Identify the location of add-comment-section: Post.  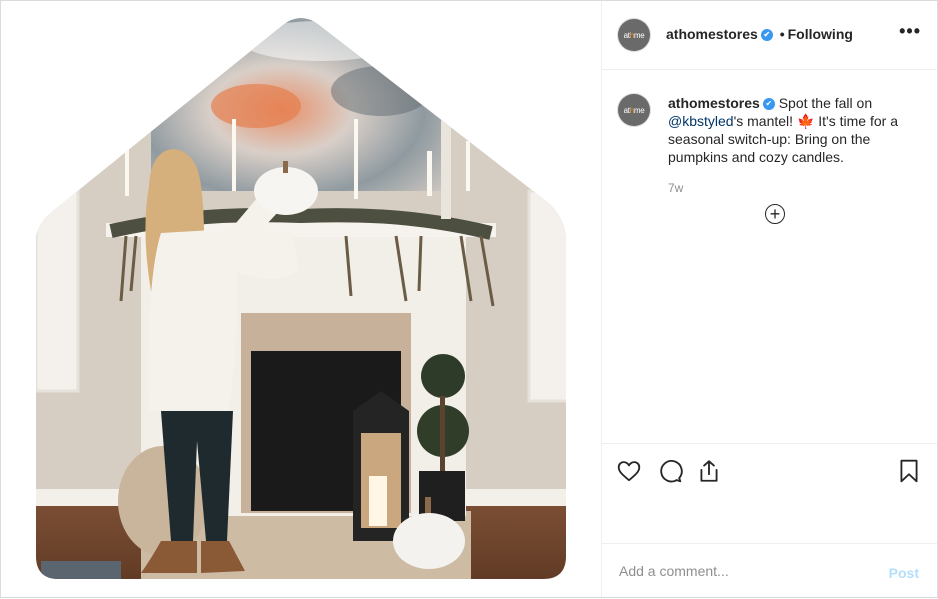
(769, 571).